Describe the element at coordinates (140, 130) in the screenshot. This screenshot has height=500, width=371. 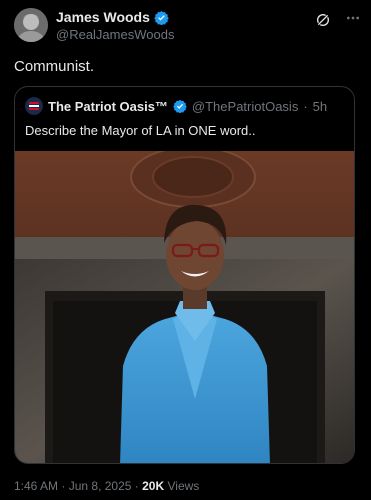
I see `quoted-text: Describe the Mayor of LA in ONE word..` at that location.